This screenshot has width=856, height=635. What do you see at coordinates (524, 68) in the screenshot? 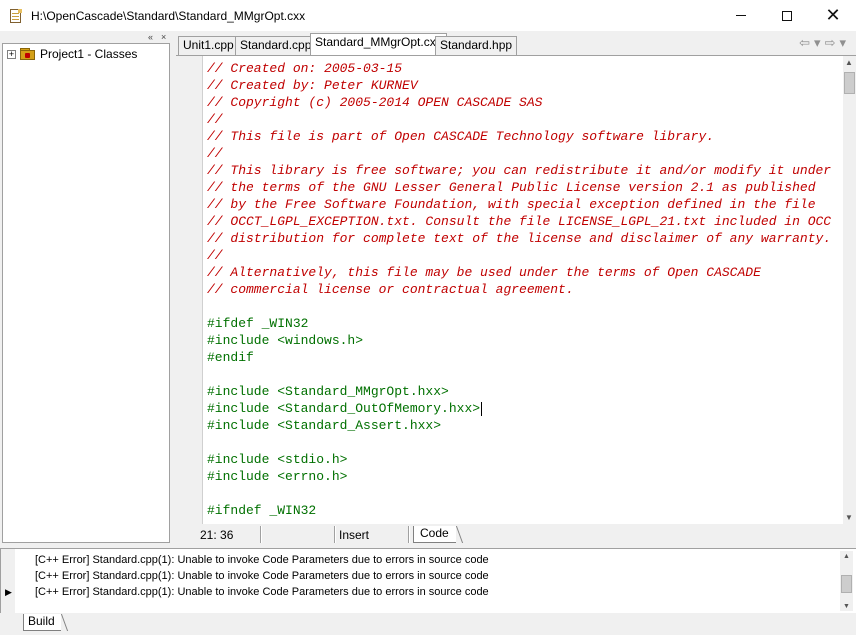
I see `code-line: // Created on: 2005-03-15` at bounding box center [524, 68].